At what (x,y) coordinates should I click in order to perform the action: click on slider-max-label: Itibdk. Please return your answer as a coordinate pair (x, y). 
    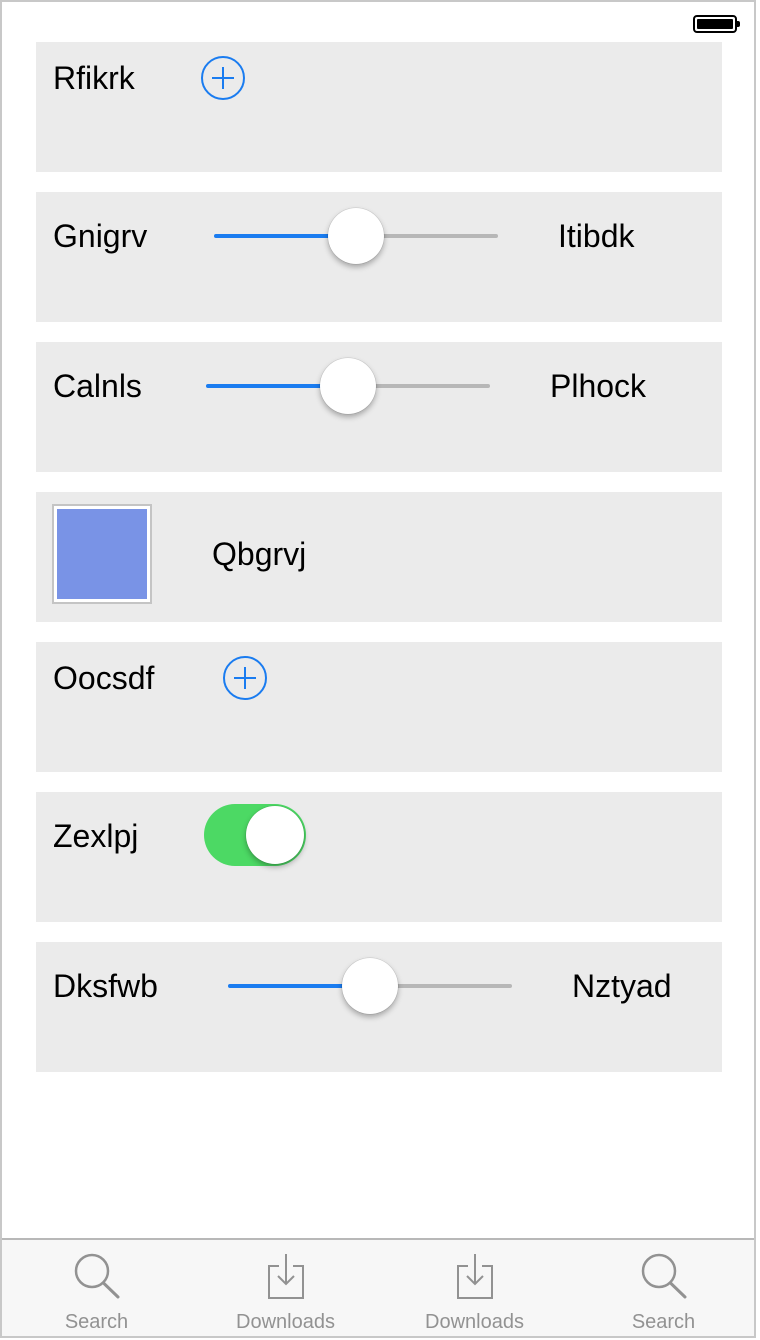
    Looking at the image, I should click on (596, 236).